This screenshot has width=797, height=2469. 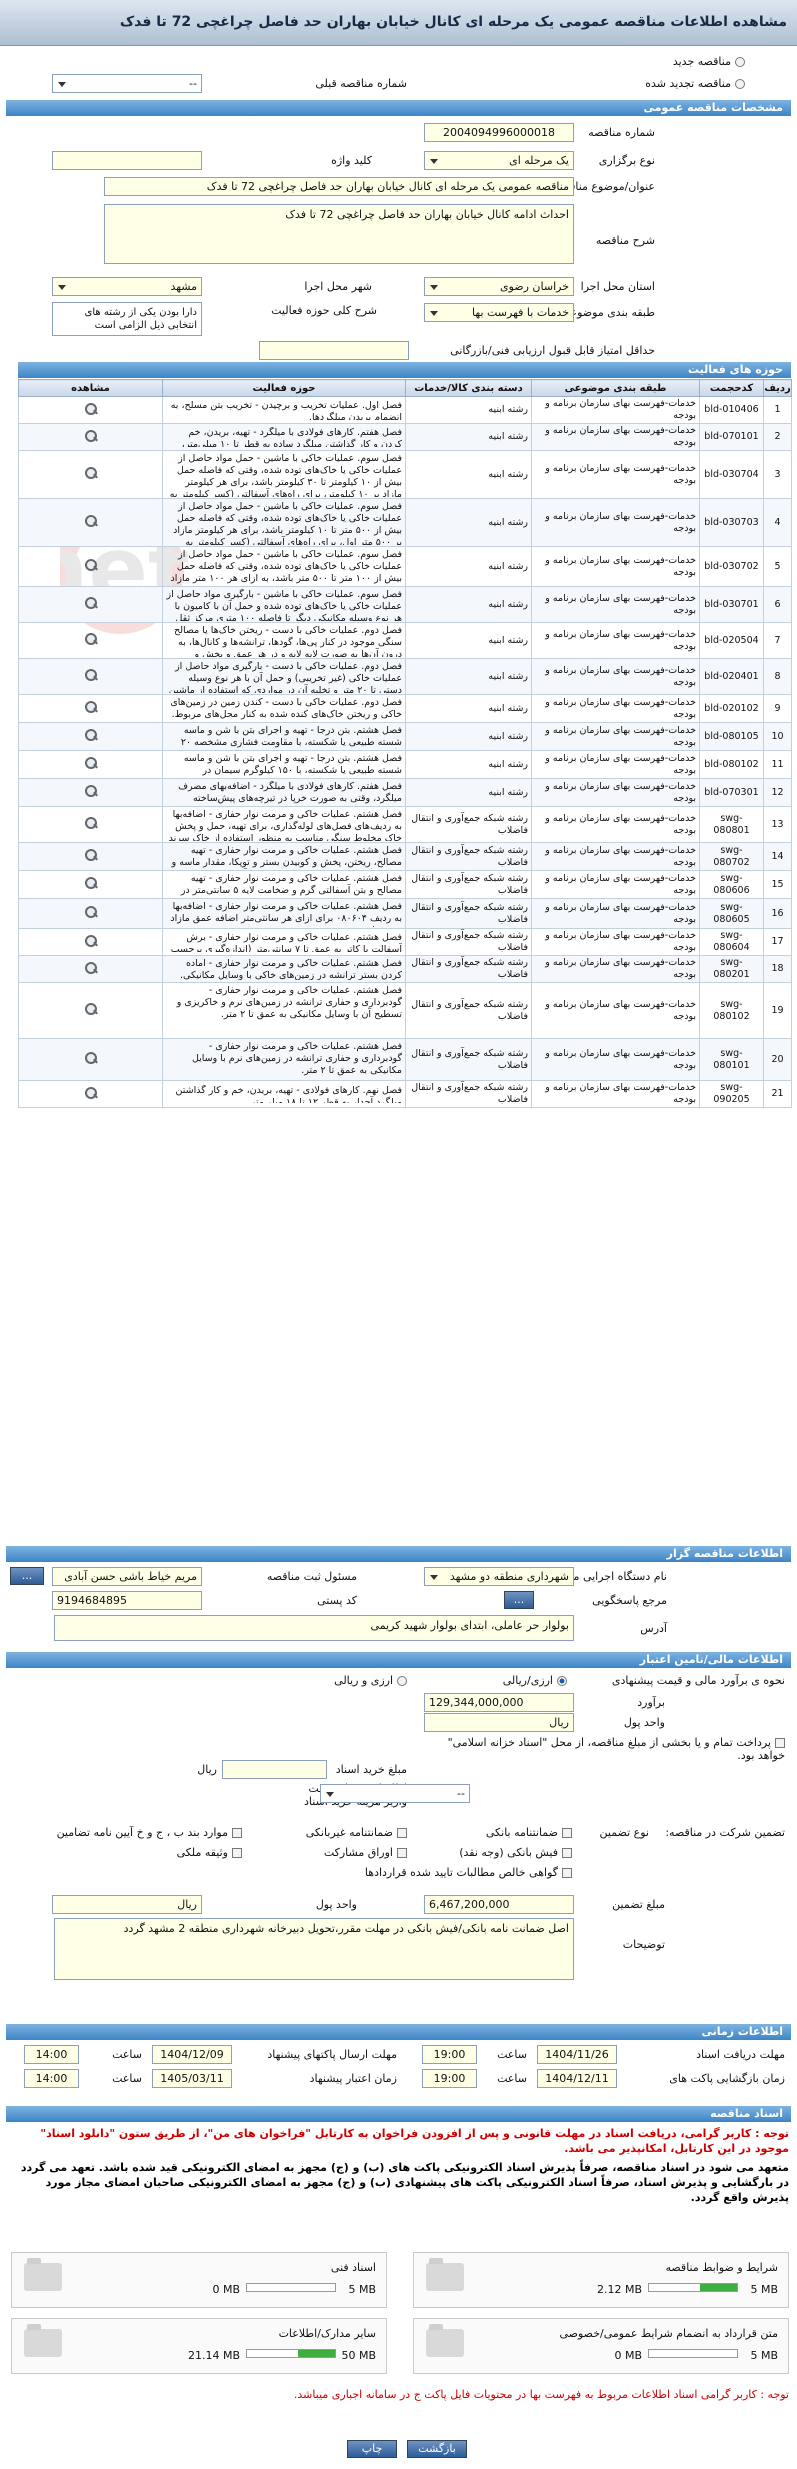 I want to click on fx-option: ارزی و ریالی, so click(x=370, y=1680).